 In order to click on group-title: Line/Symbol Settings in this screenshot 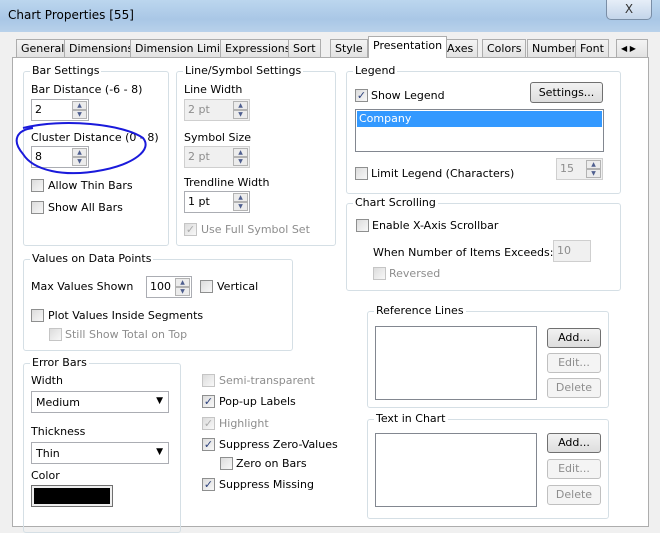, I will do `click(243, 70)`.